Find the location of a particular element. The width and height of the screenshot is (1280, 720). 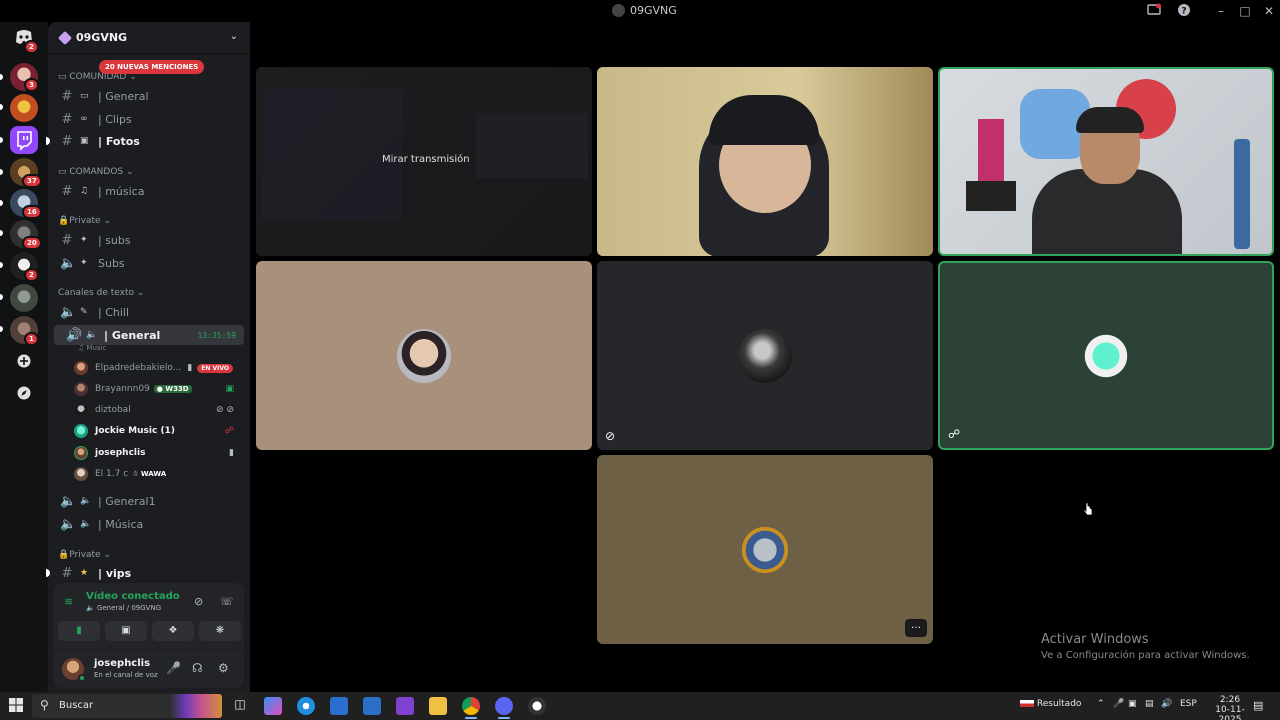

channel-musica-text: # ♫ | música is located at coordinates (149, 191).